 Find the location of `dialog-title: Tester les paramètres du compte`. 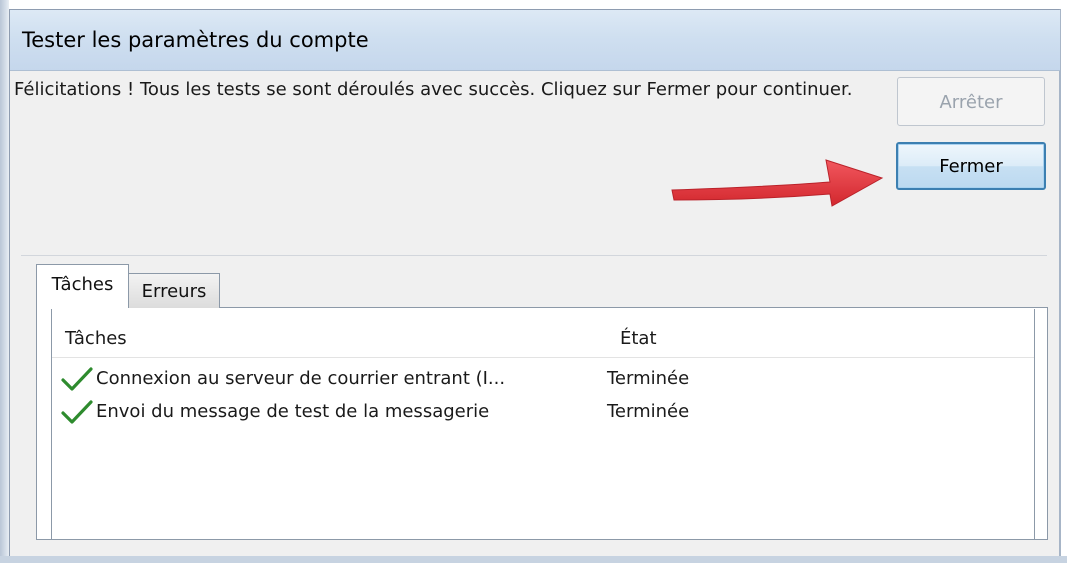

dialog-title: Tester les paramètres du compte is located at coordinates (195, 40).